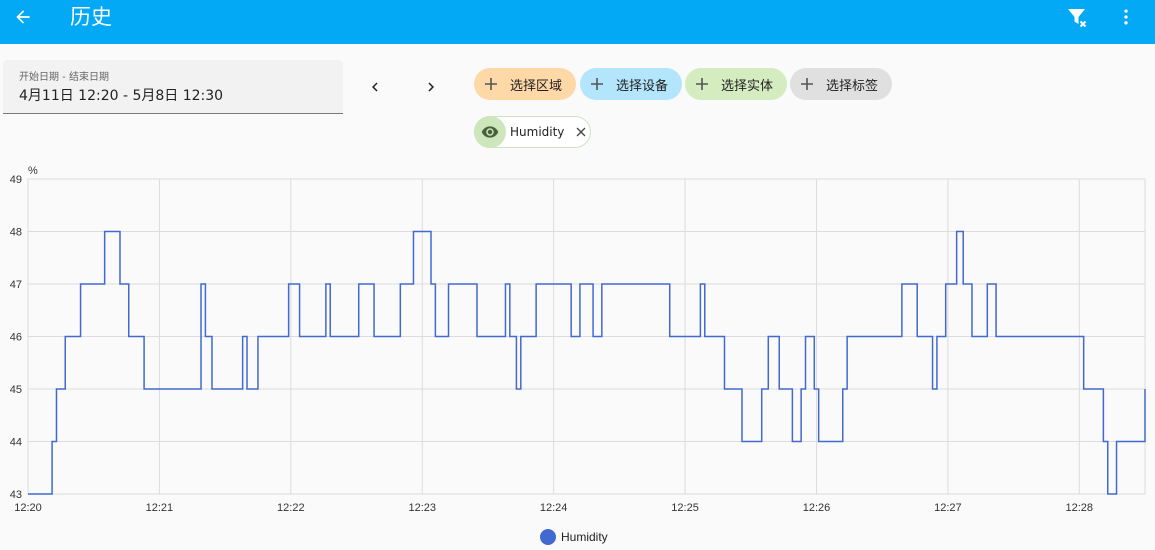 Image resolution: width=1155 pixels, height=550 pixels. Describe the element at coordinates (160, 508) in the screenshot. I see `x-tick-label: 12:21` at that location.